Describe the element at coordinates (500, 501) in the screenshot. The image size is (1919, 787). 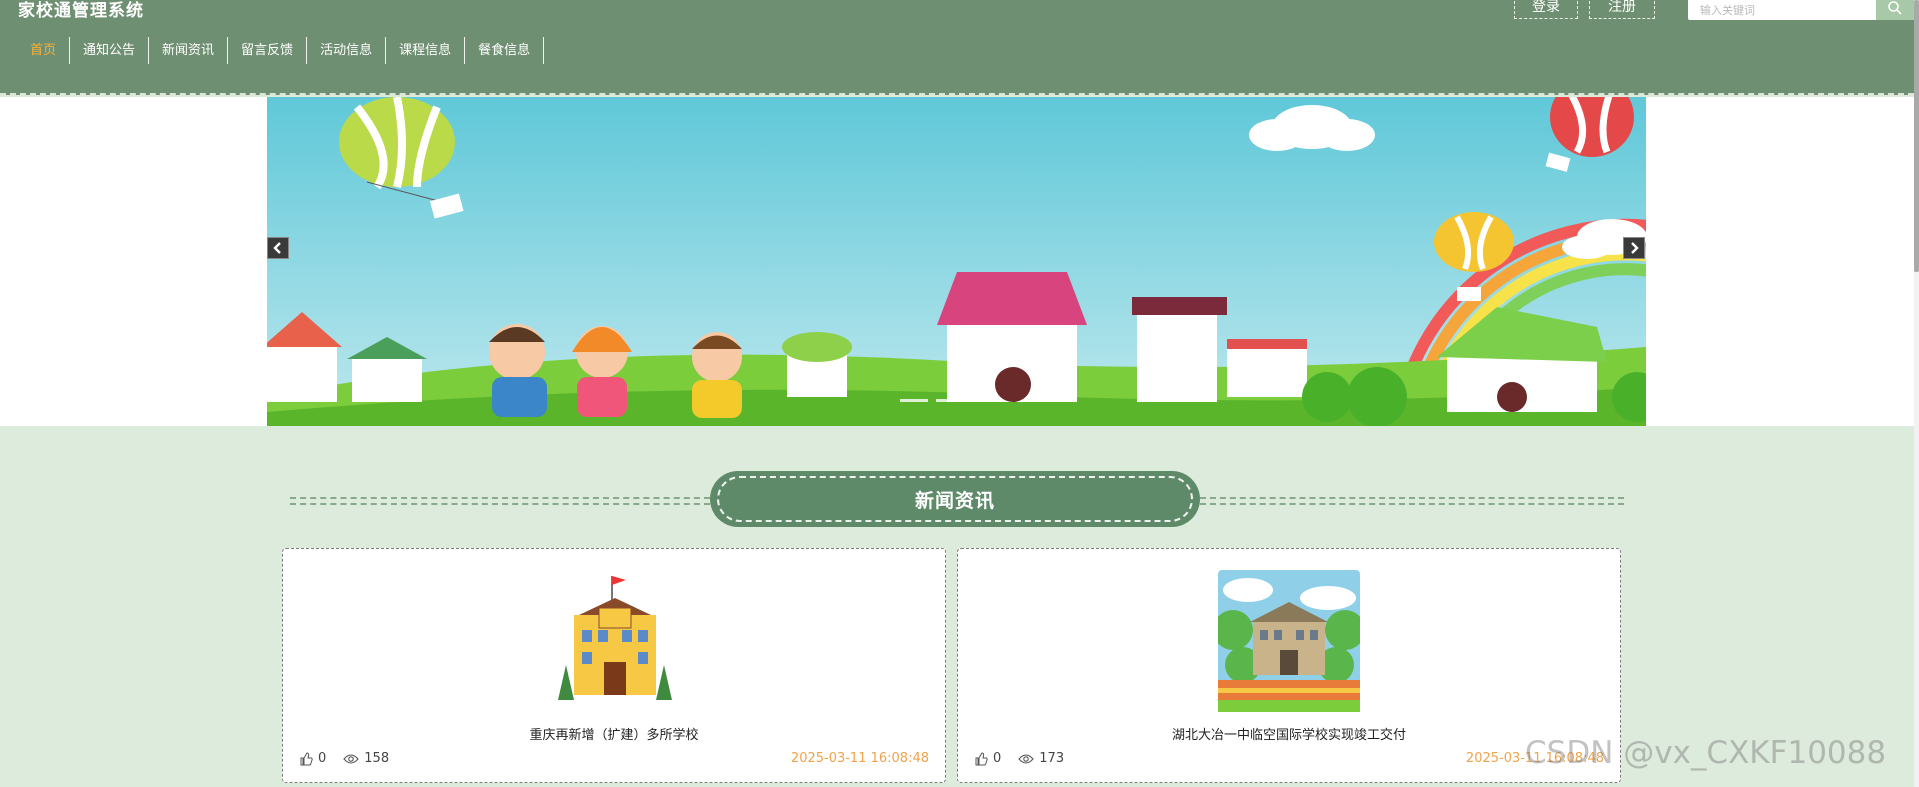
I see `section-divider-left` at that location.